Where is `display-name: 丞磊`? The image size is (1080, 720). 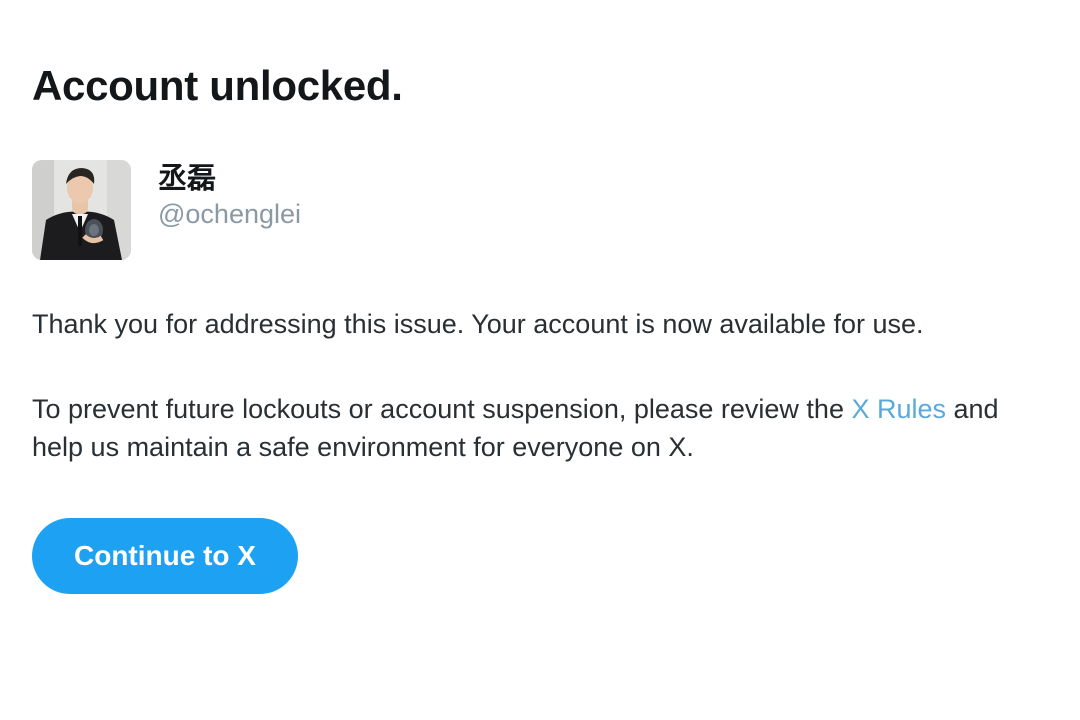
display-name: 丞磊 is located at coordinates (187, 178).